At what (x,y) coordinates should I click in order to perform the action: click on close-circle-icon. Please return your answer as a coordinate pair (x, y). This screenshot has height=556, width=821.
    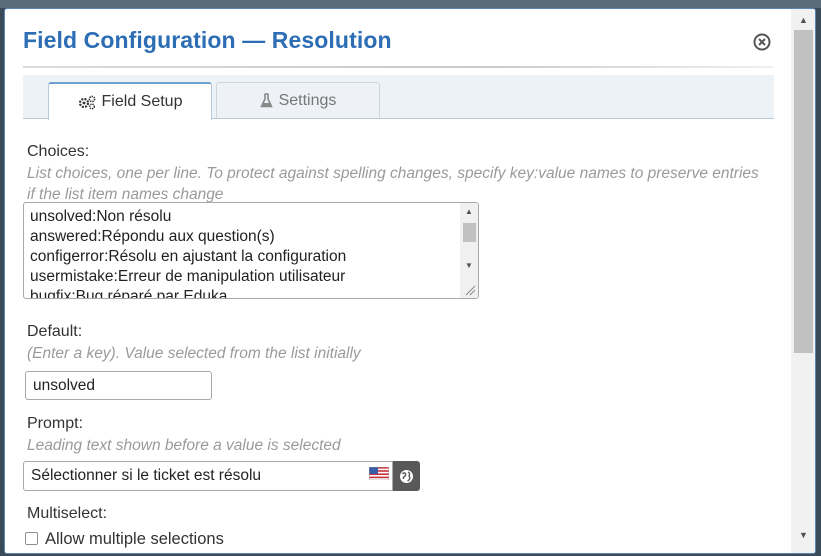
    Looking at the image, I should click on (762, 42).